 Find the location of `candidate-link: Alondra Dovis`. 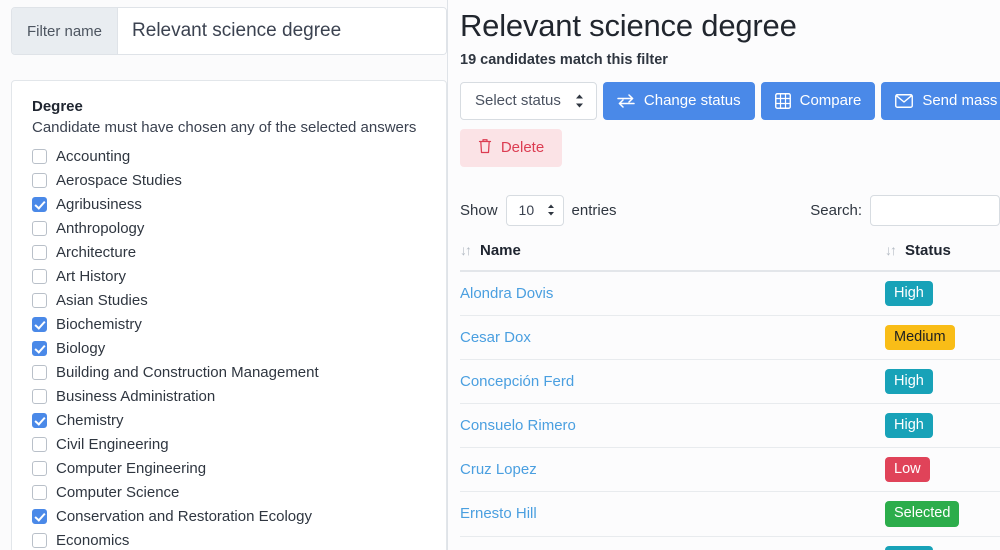

candidate-link: Alondra Dovis is located at coordinates (506, 293).